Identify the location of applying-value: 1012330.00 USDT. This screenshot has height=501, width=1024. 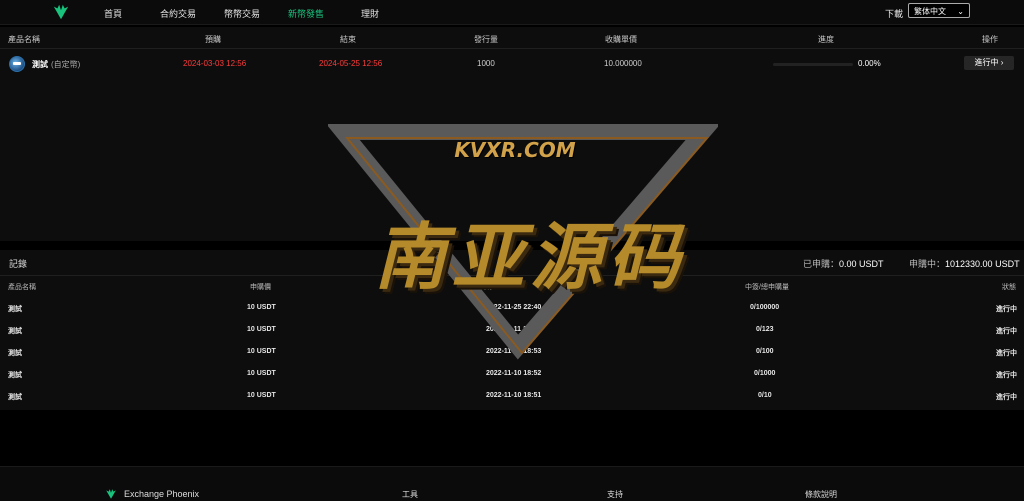
(982, 264).